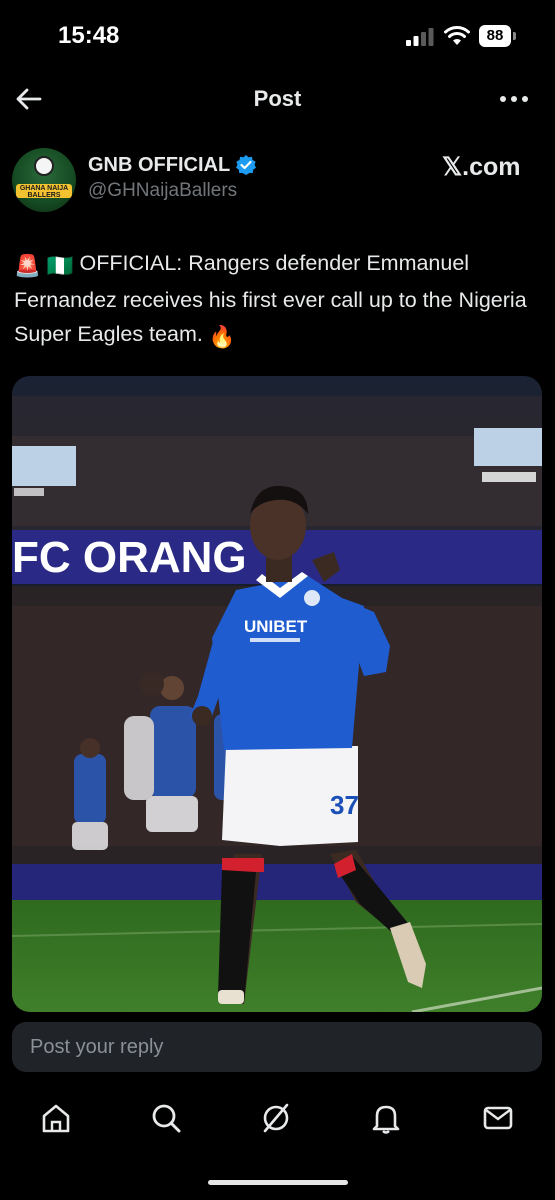  I want to click on grok-icon, so click(276, 1118).